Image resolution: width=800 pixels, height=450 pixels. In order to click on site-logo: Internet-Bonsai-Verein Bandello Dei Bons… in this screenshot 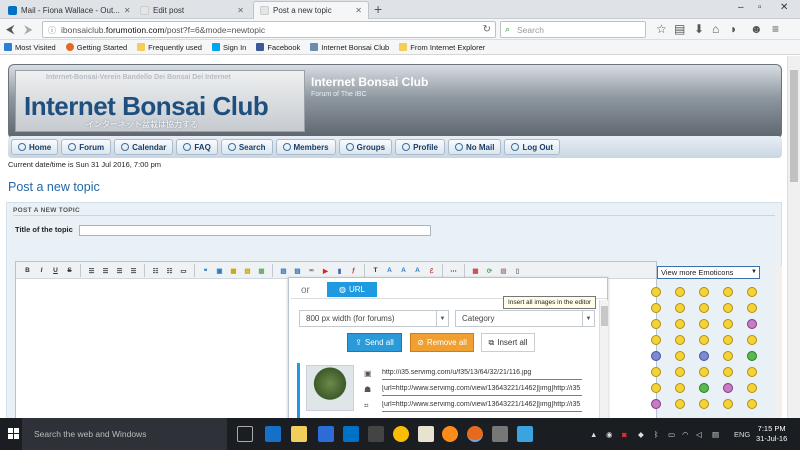, I will do `click(160, 101)`.